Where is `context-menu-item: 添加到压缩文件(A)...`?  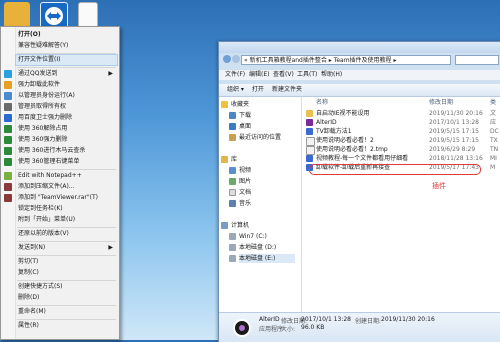 context-menu-item: 添加到压缩文件(A)... is located at coordinates (66, 187).